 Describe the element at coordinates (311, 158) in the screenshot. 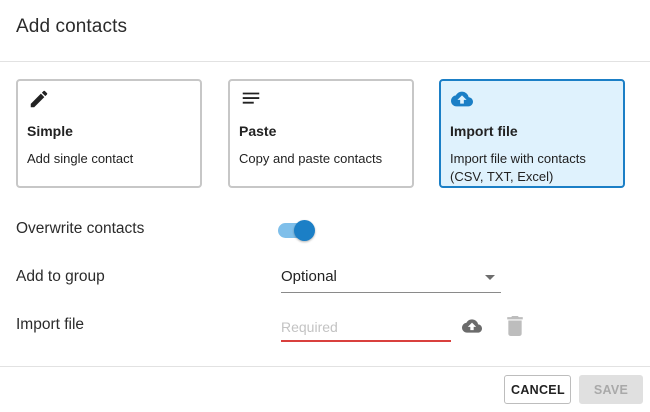

I see `card-description: Copy and paste contacts` at that location.